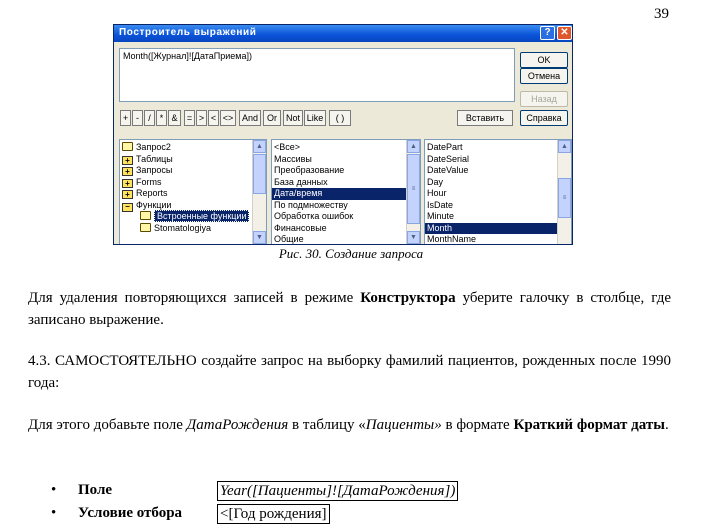  What do you see at coordinates (317, 75) in the screenshot?
I see `expression-input: Month([Журнал]![ДатаПриема])` at bounding box center [317, 75].